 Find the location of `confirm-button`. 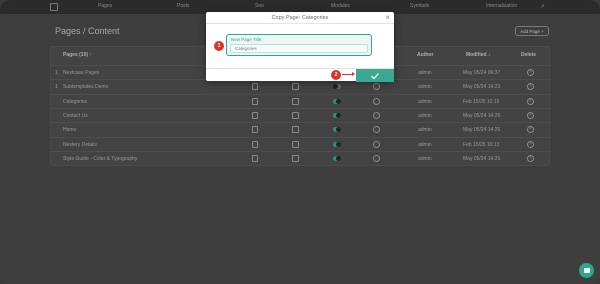

confirm-button is located at coordinates (375, 75).